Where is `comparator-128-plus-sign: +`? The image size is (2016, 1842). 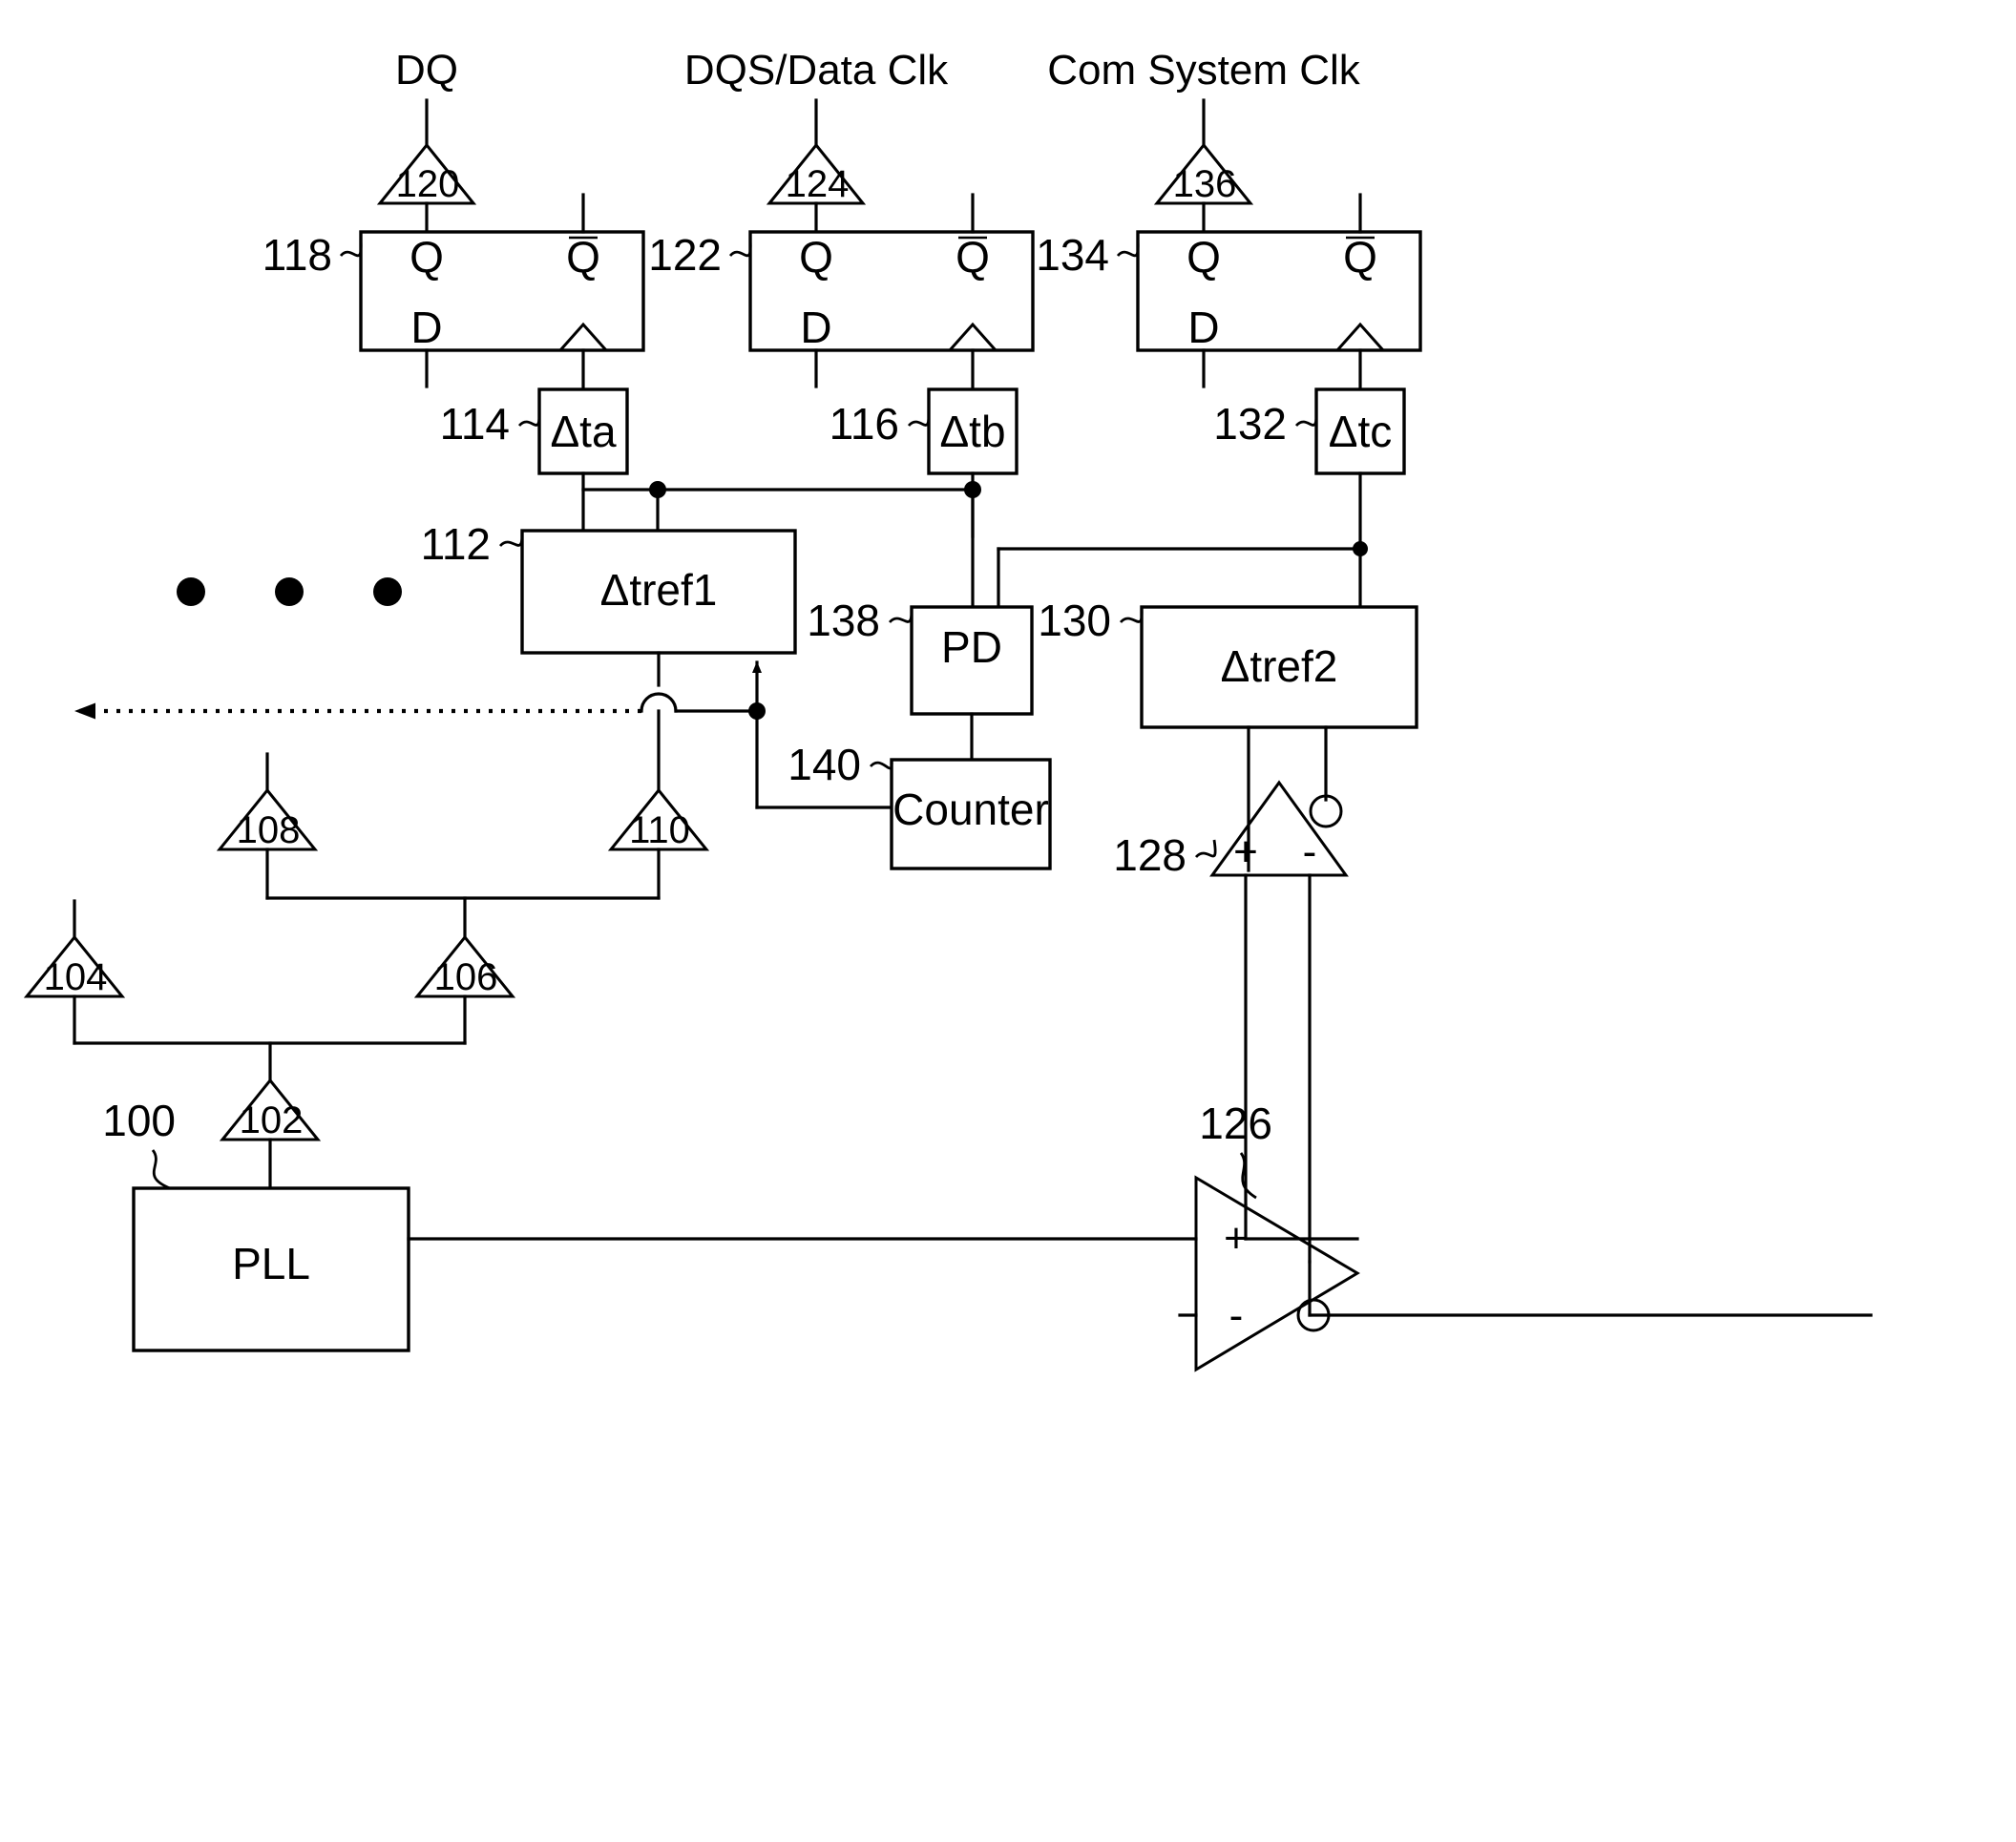
comparator-128-plus-sign: + is located at coordinates (1245, 851).